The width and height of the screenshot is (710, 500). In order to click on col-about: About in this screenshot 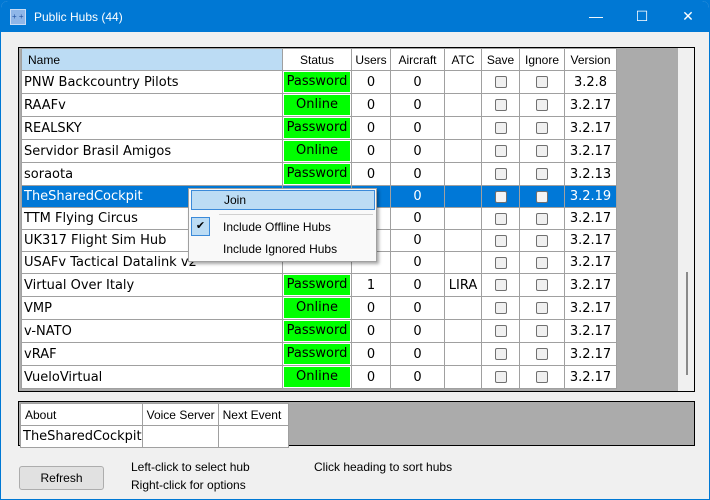, I will do `click(81, 414)`.